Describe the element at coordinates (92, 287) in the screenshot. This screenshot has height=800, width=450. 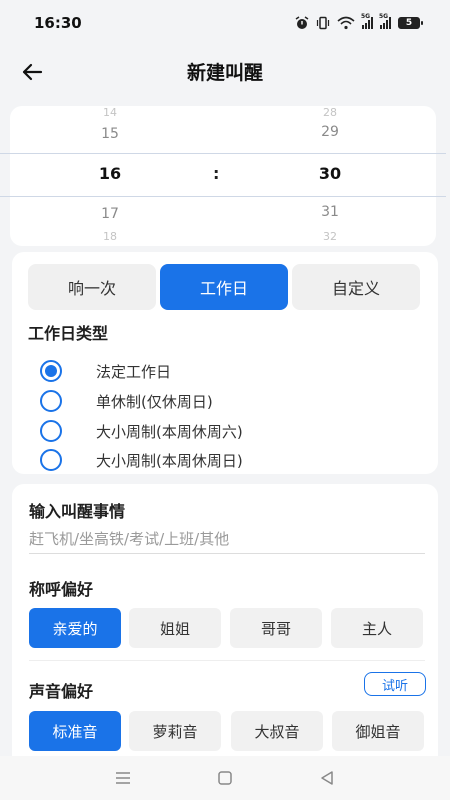
I see `repeat-once-tab: 响一次` at that location.